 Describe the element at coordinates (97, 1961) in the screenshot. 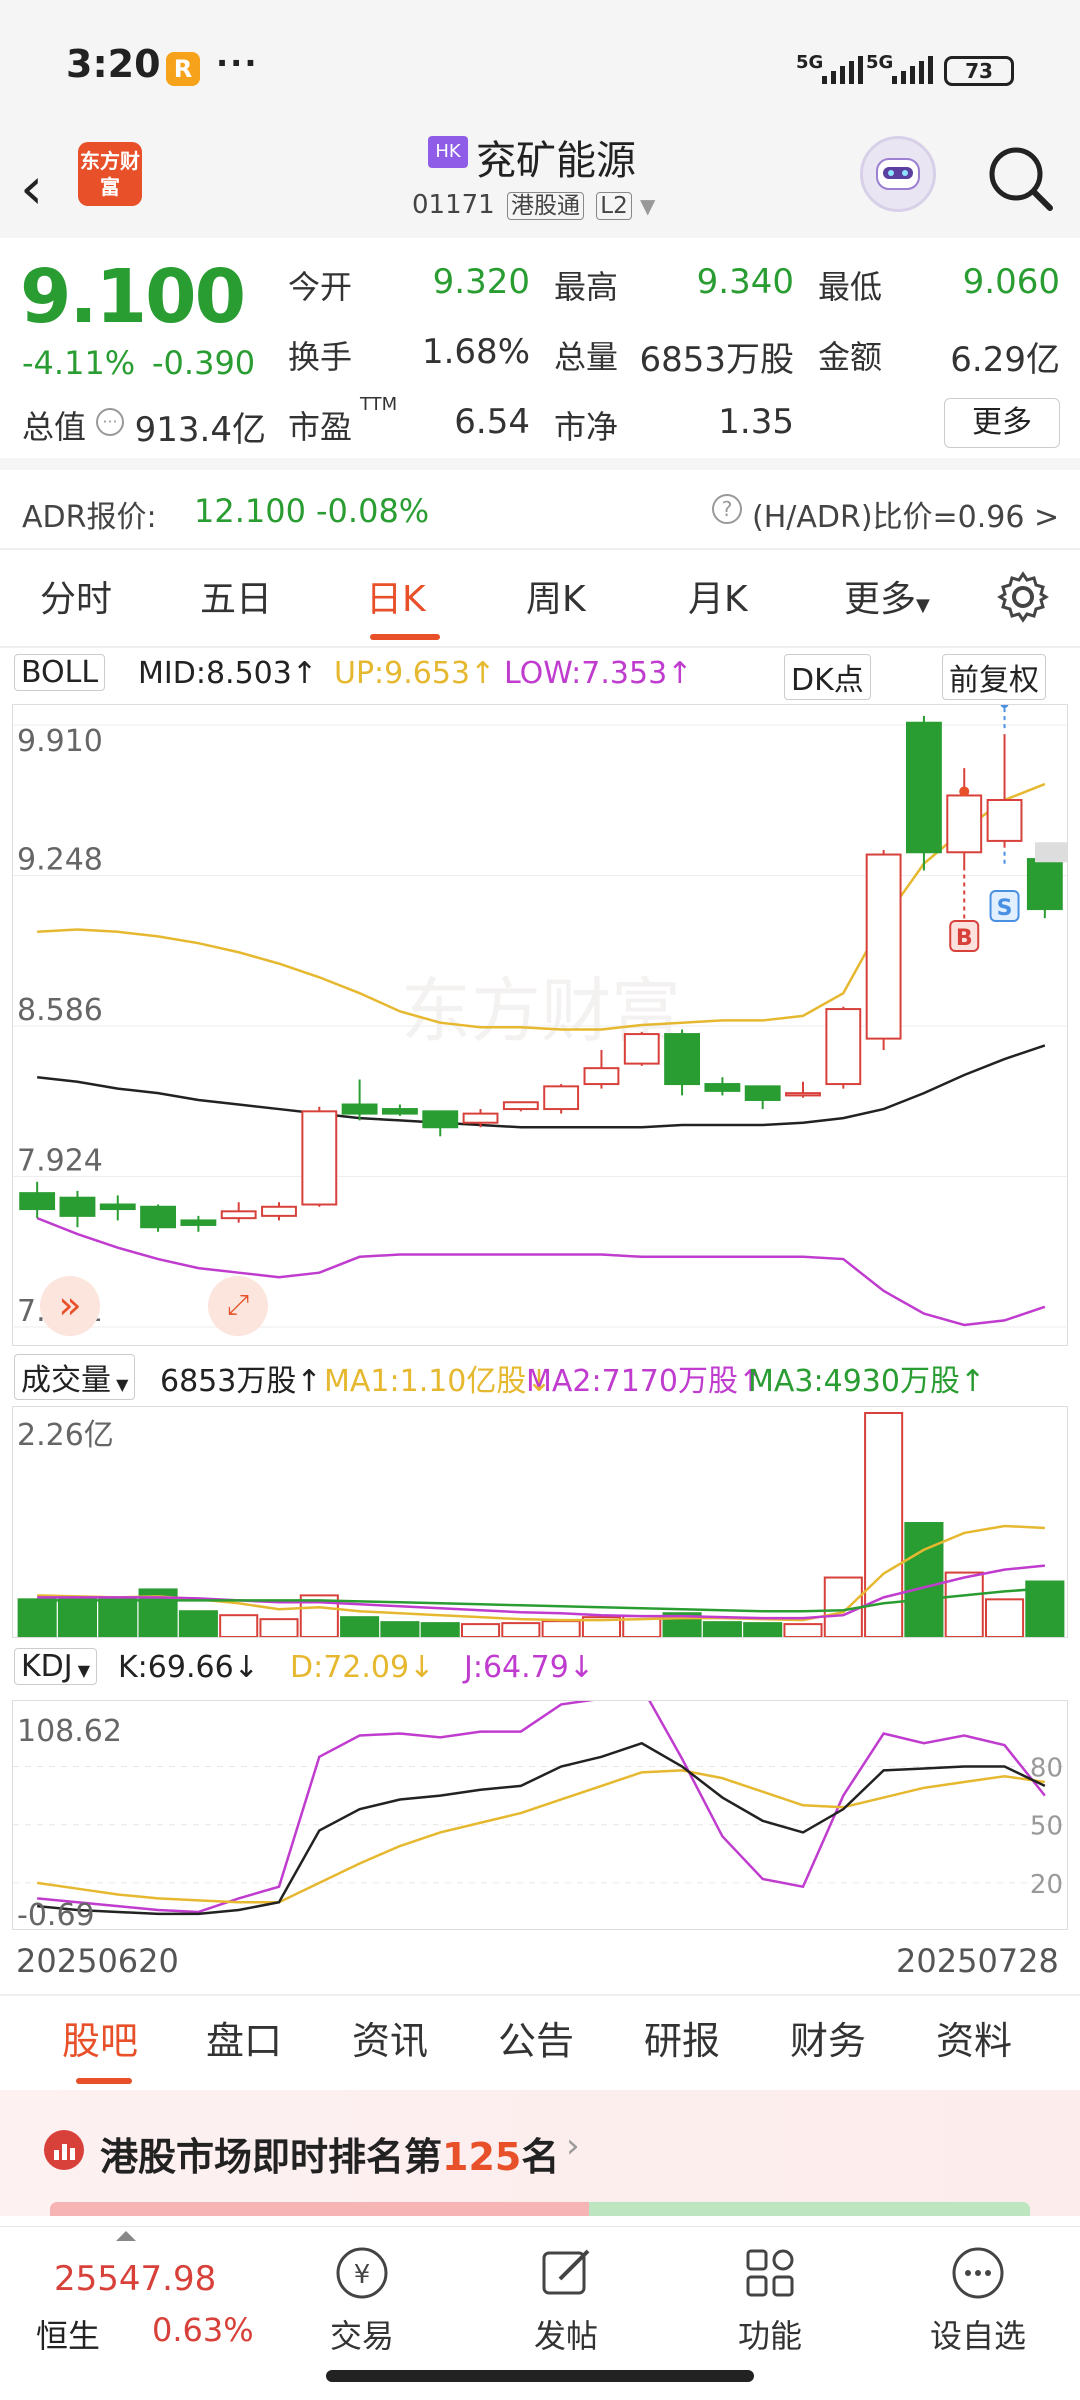

I see `date-start: 20250620` at that location.